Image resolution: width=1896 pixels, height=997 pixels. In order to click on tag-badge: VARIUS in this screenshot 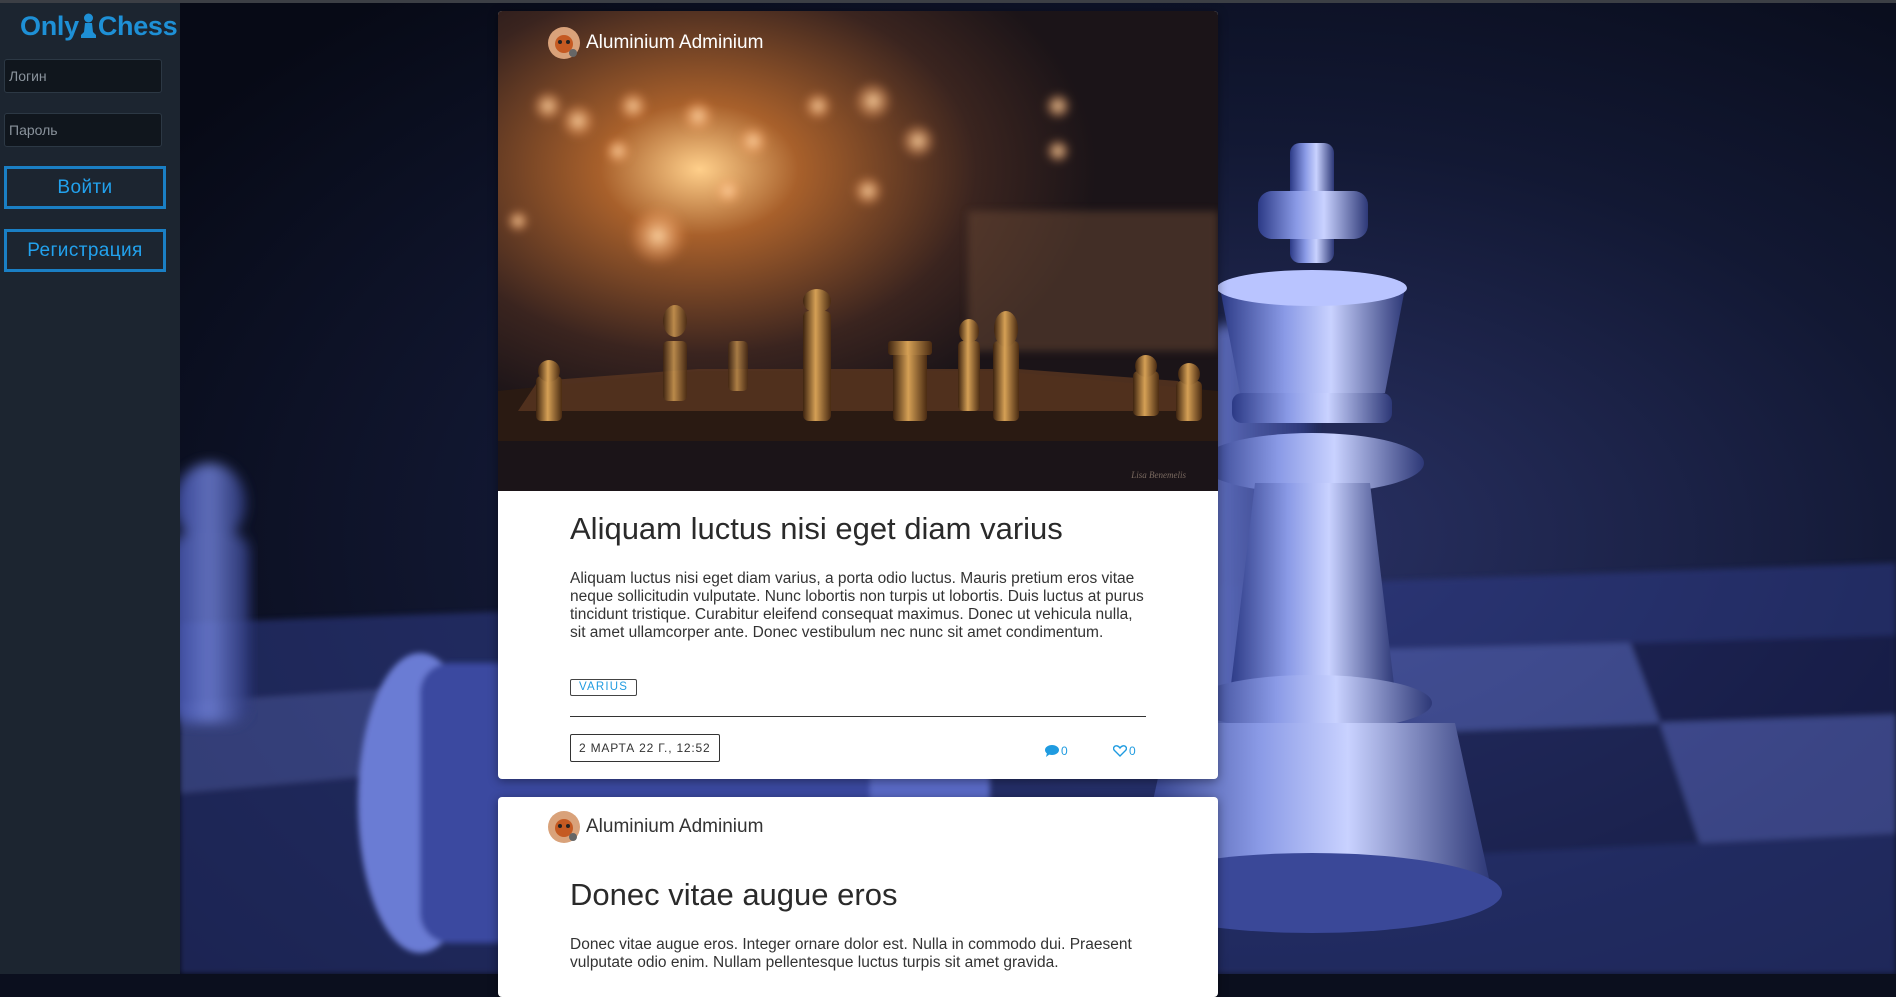, I will do `click(604, 687)`.